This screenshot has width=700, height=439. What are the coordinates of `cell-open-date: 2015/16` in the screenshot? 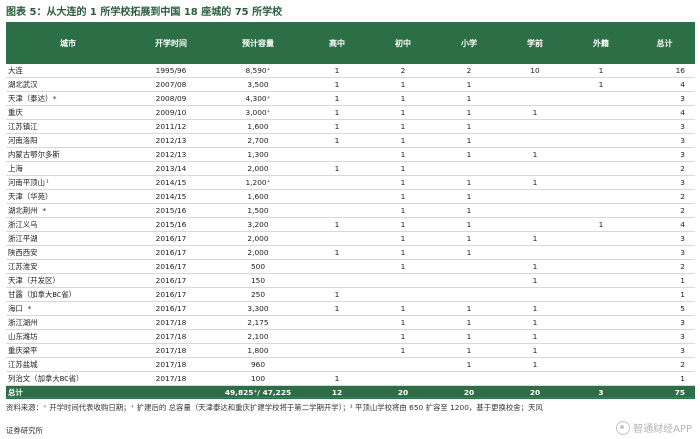 It's located at (171, 211).